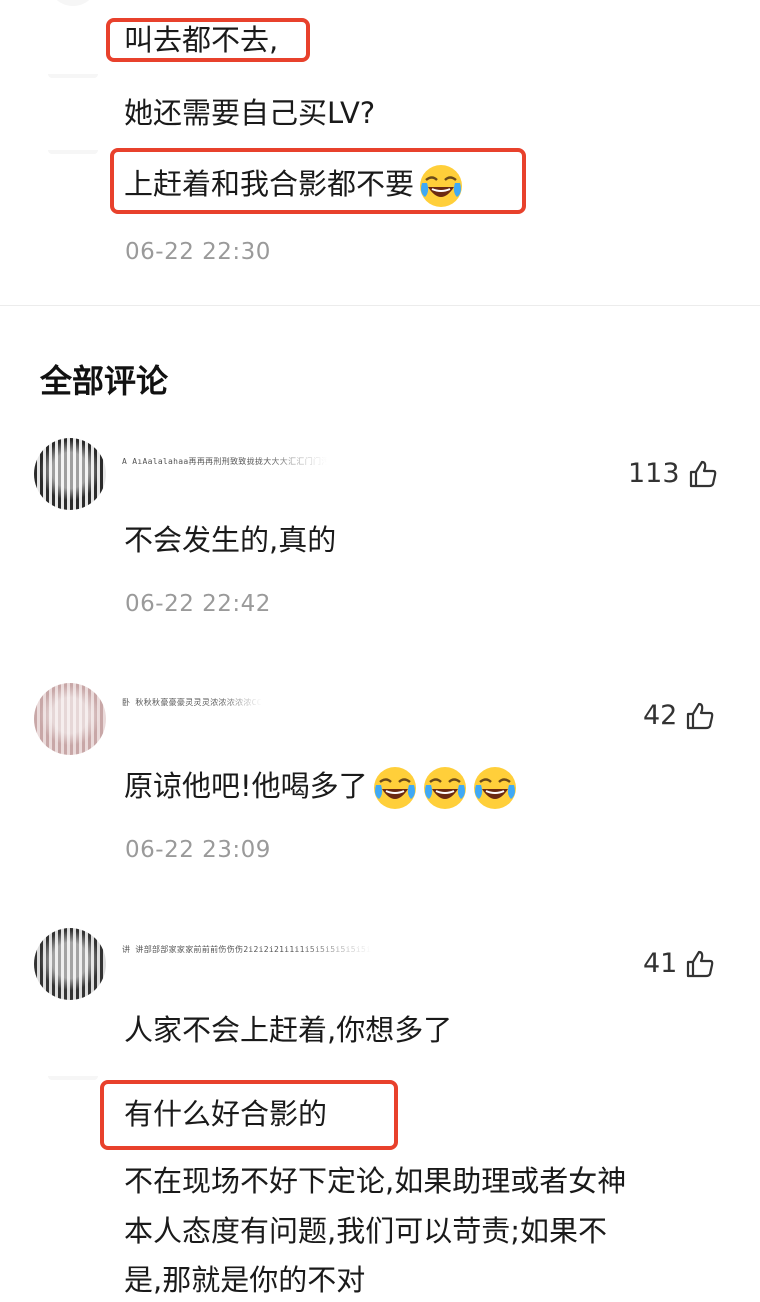  I want to click on section-title: 全部评论, so click(104, 381).